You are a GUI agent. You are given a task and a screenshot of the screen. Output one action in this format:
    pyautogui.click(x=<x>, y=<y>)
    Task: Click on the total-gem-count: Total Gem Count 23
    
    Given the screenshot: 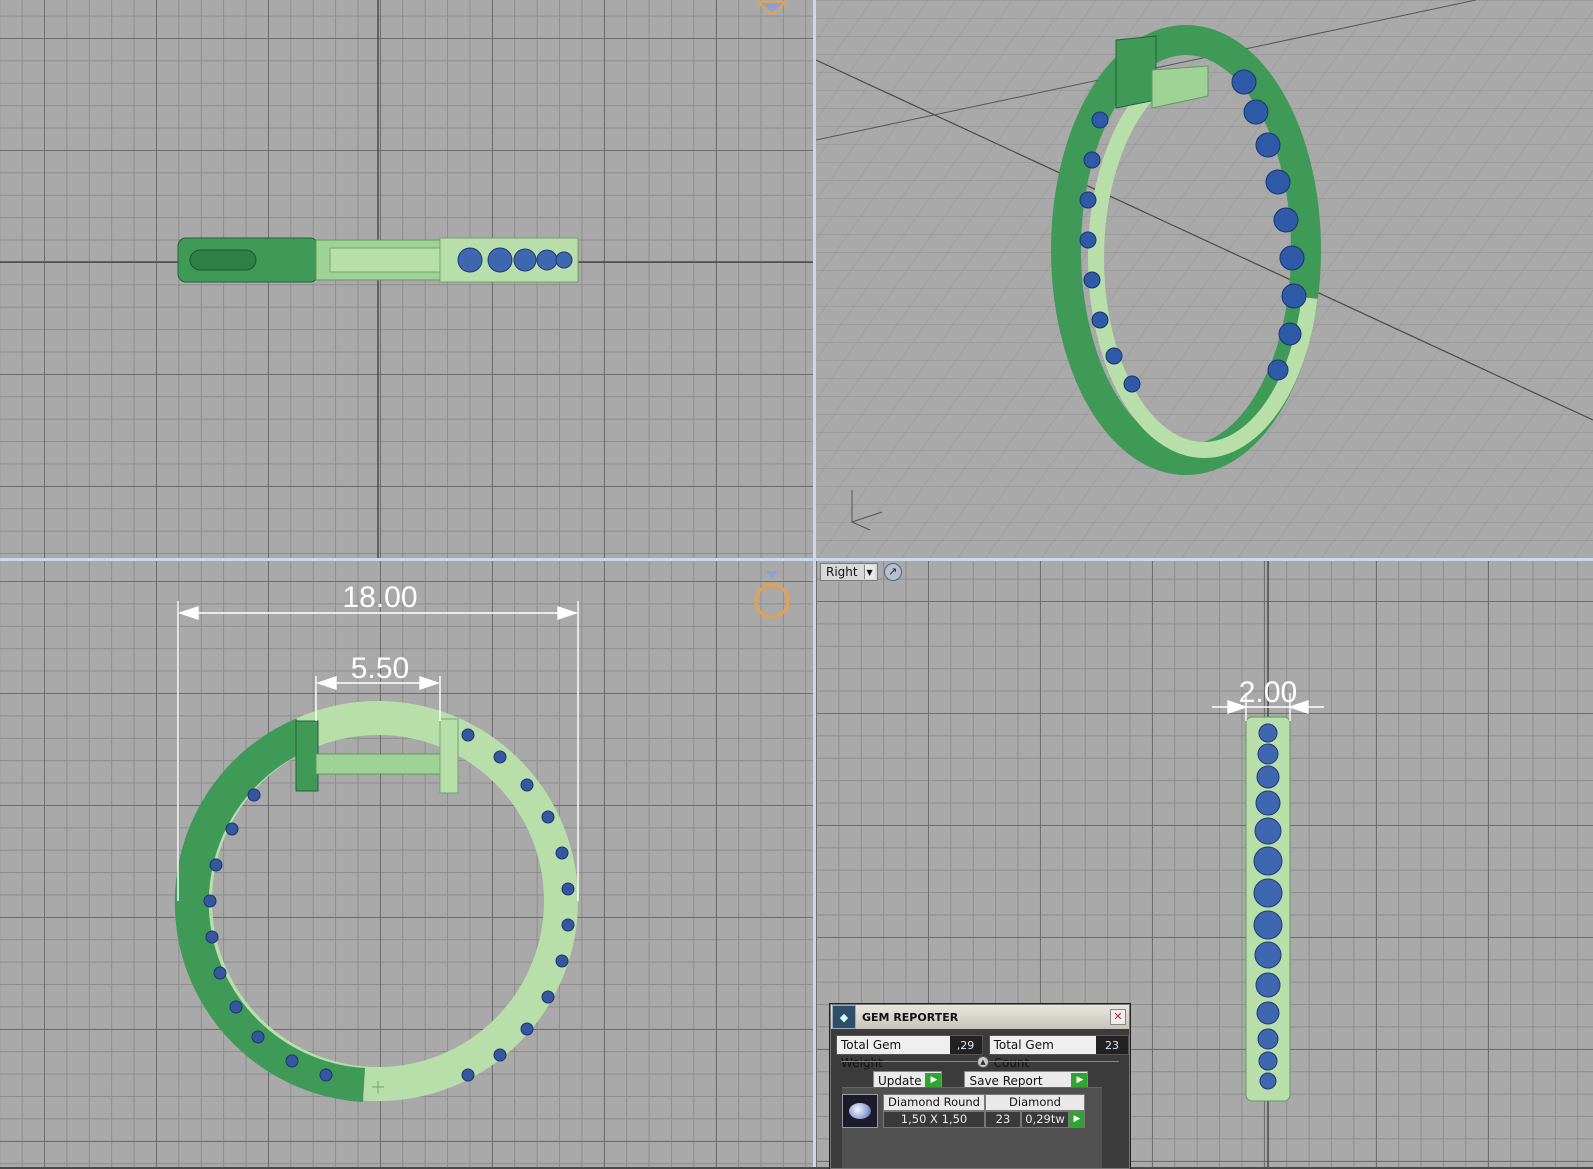 What is the action you would take?
    pyautogui.click(x=1058, y=1052)
    